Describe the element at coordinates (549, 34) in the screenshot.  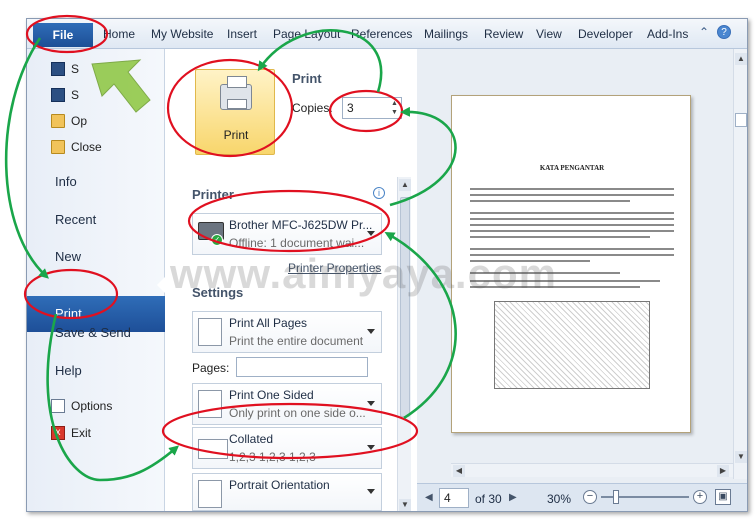
I see `tab-view: View` at that location.